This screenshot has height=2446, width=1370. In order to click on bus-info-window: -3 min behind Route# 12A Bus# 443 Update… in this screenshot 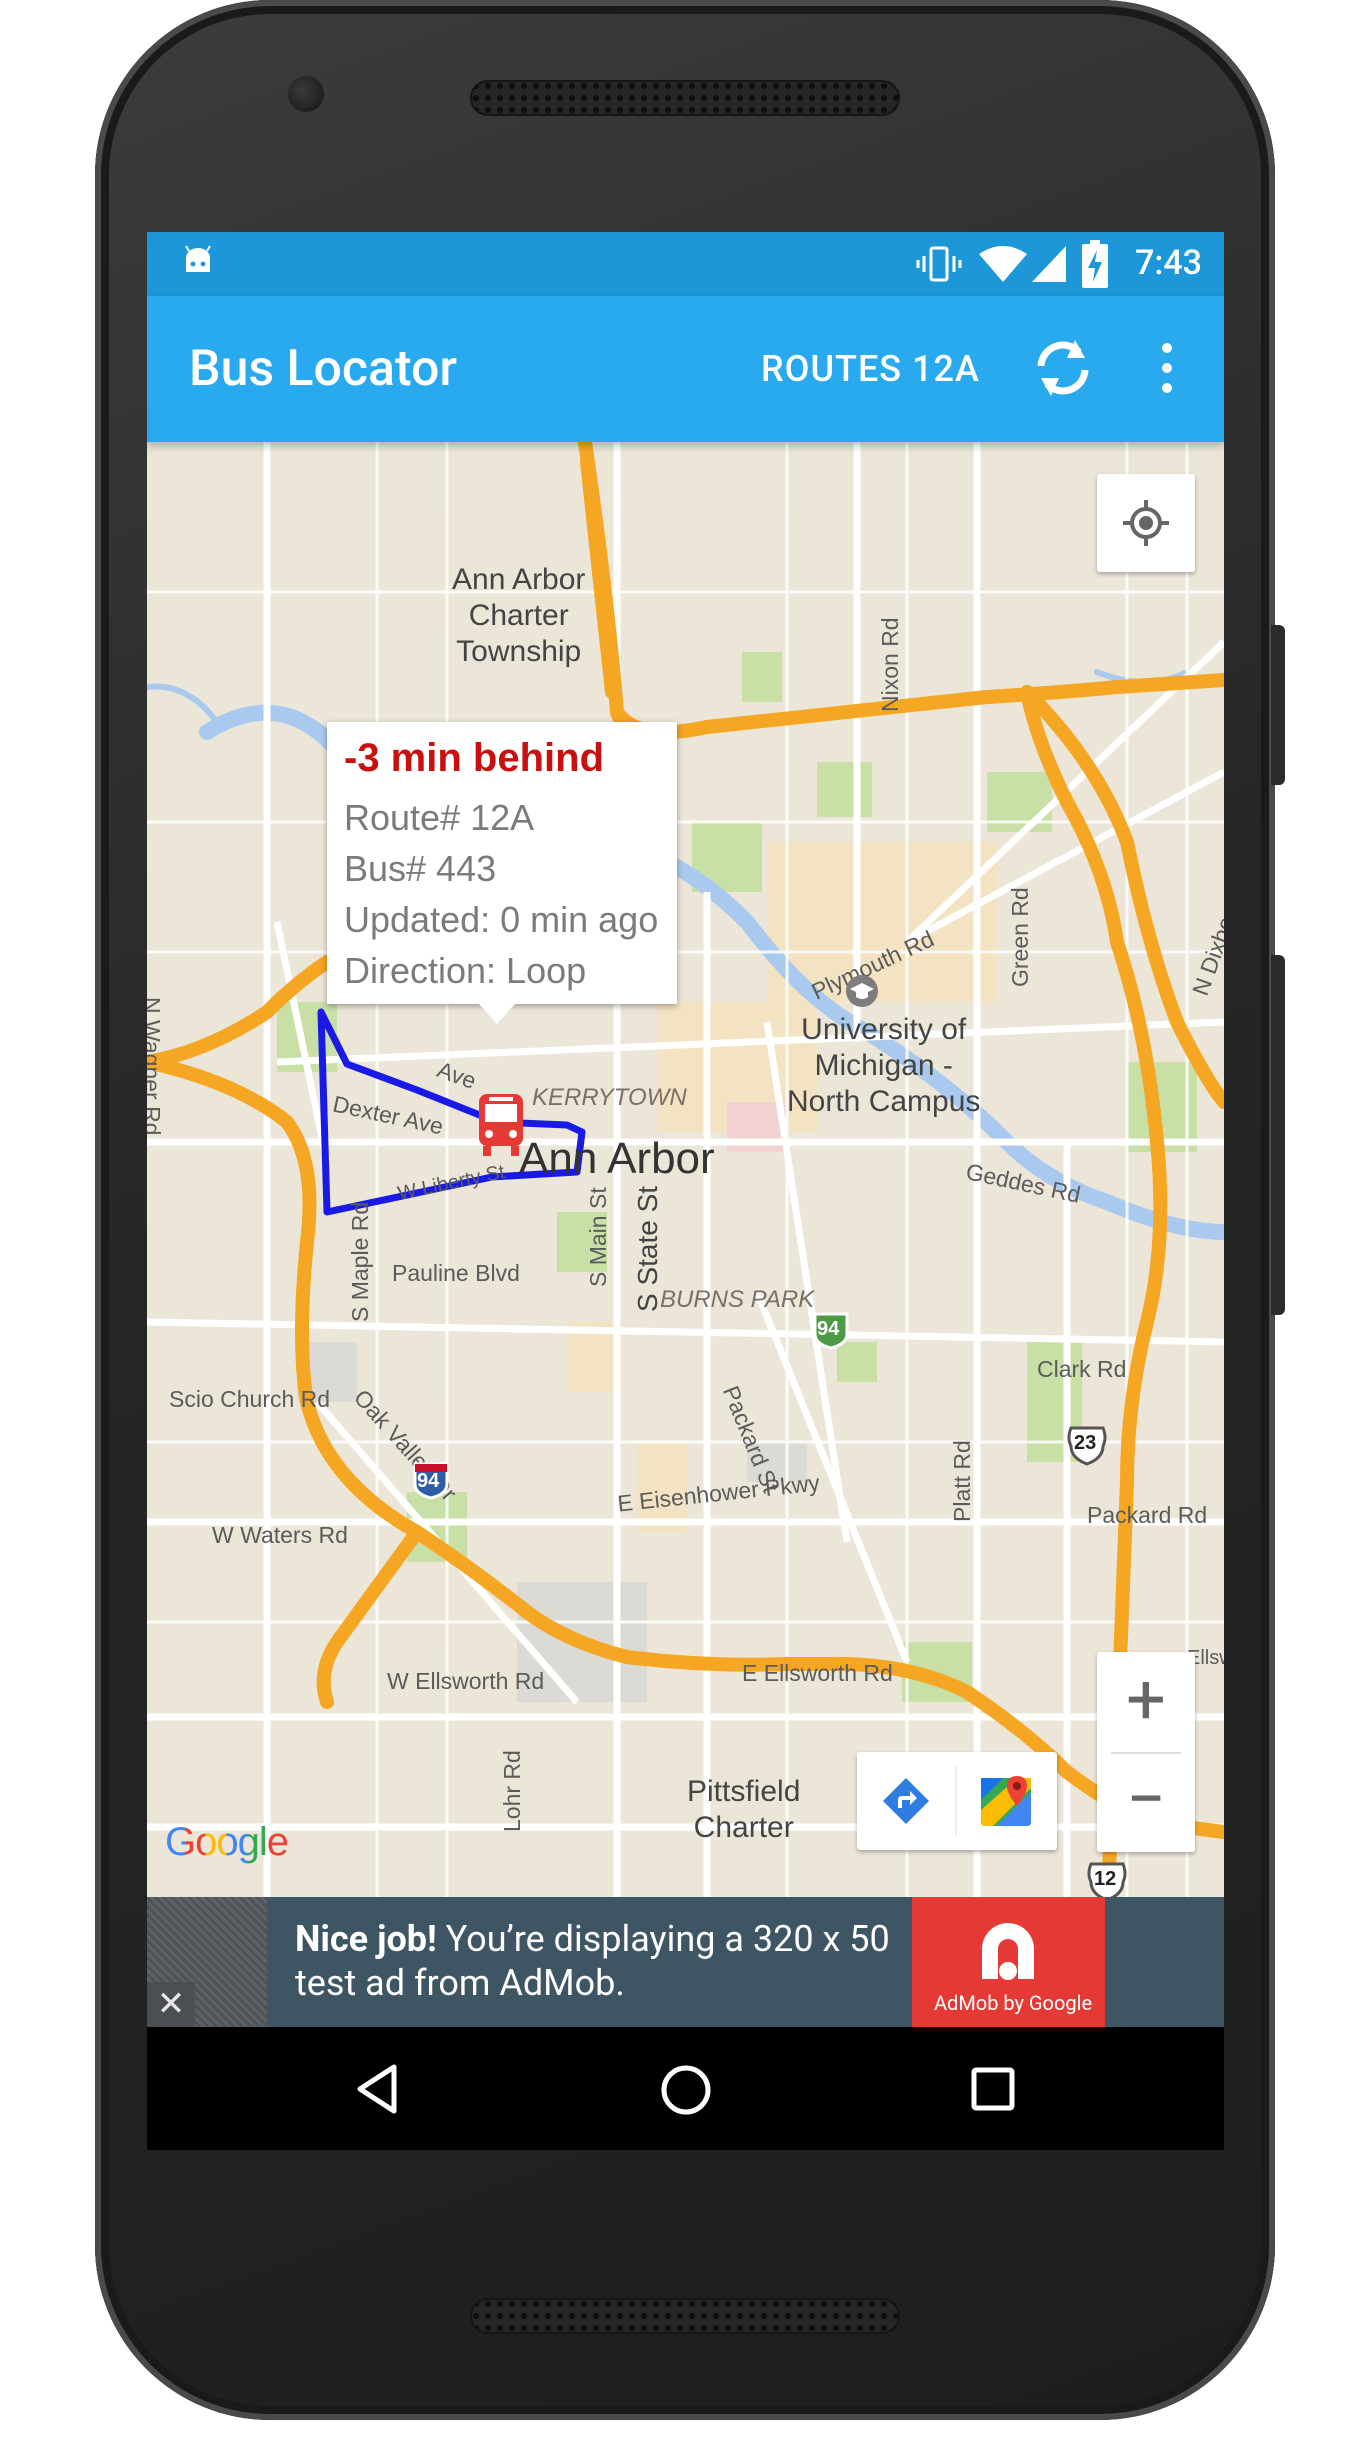, I will do `click(502, 873)`.